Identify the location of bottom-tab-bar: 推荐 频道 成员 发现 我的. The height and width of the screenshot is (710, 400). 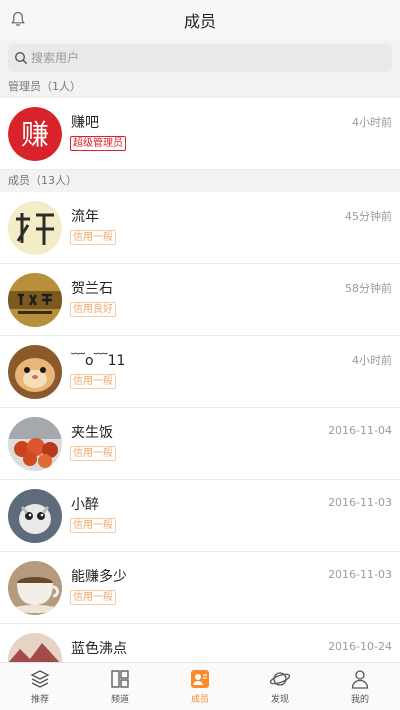
(200, 686).